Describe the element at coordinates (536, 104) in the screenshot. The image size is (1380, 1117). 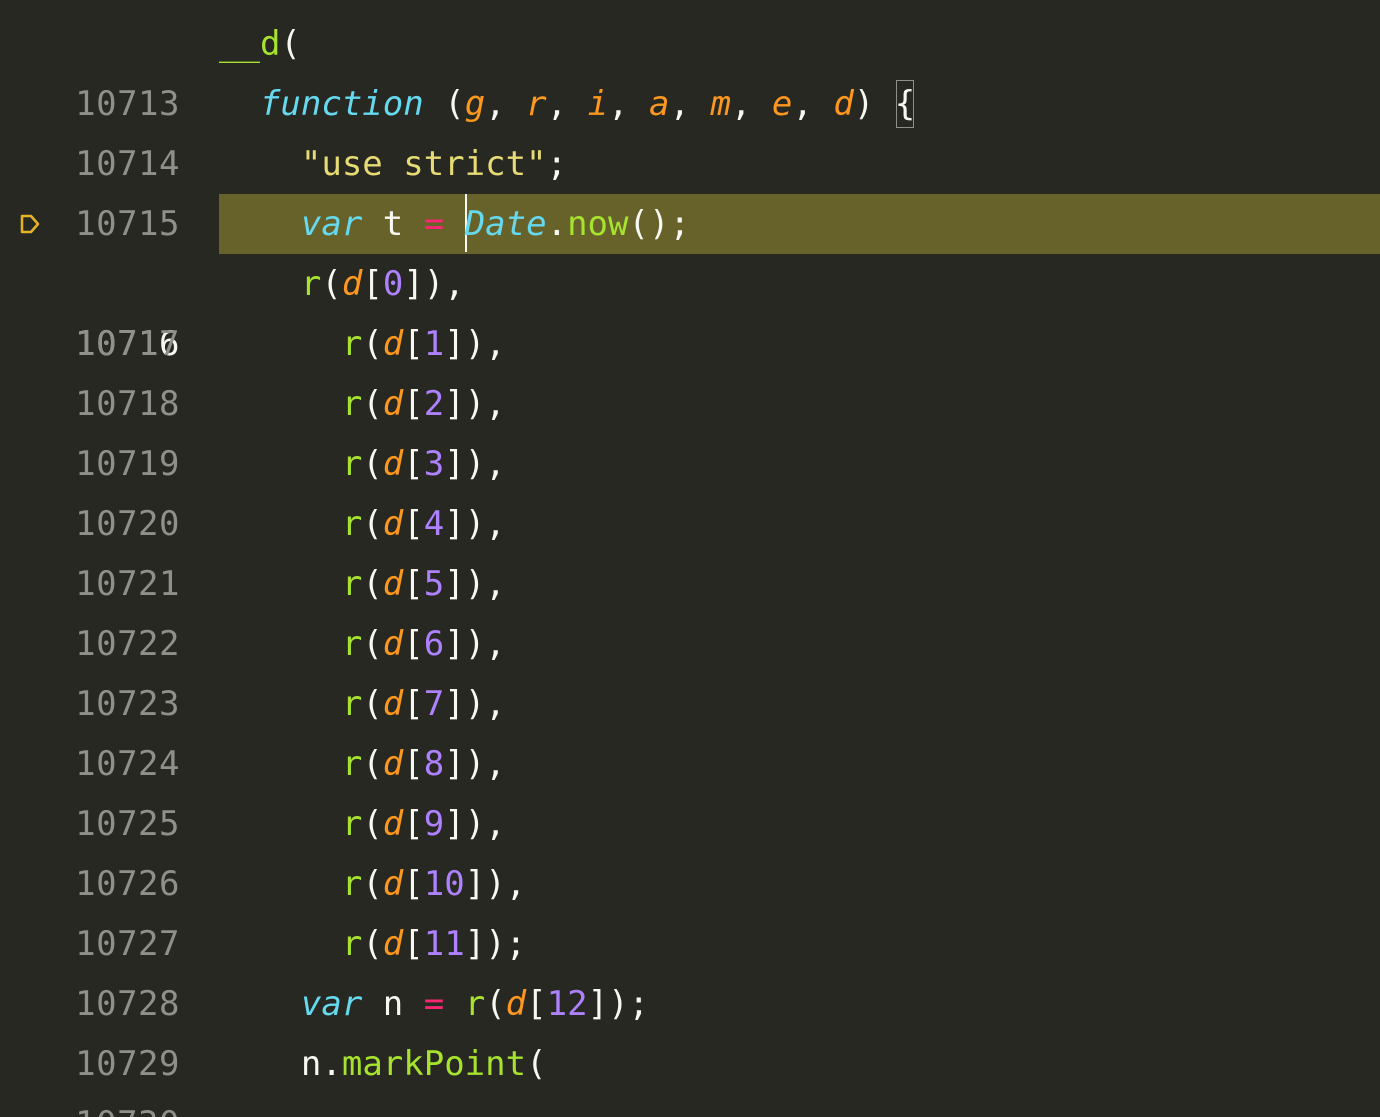
I see `parameter: r` at that location.